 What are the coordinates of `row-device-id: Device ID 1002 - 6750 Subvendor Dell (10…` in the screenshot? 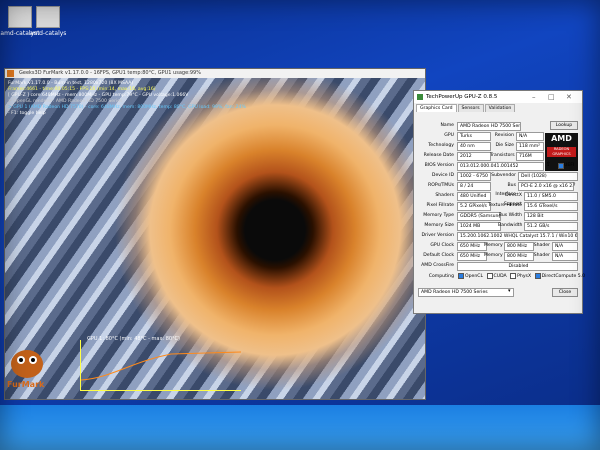 It's located at (497, 176).